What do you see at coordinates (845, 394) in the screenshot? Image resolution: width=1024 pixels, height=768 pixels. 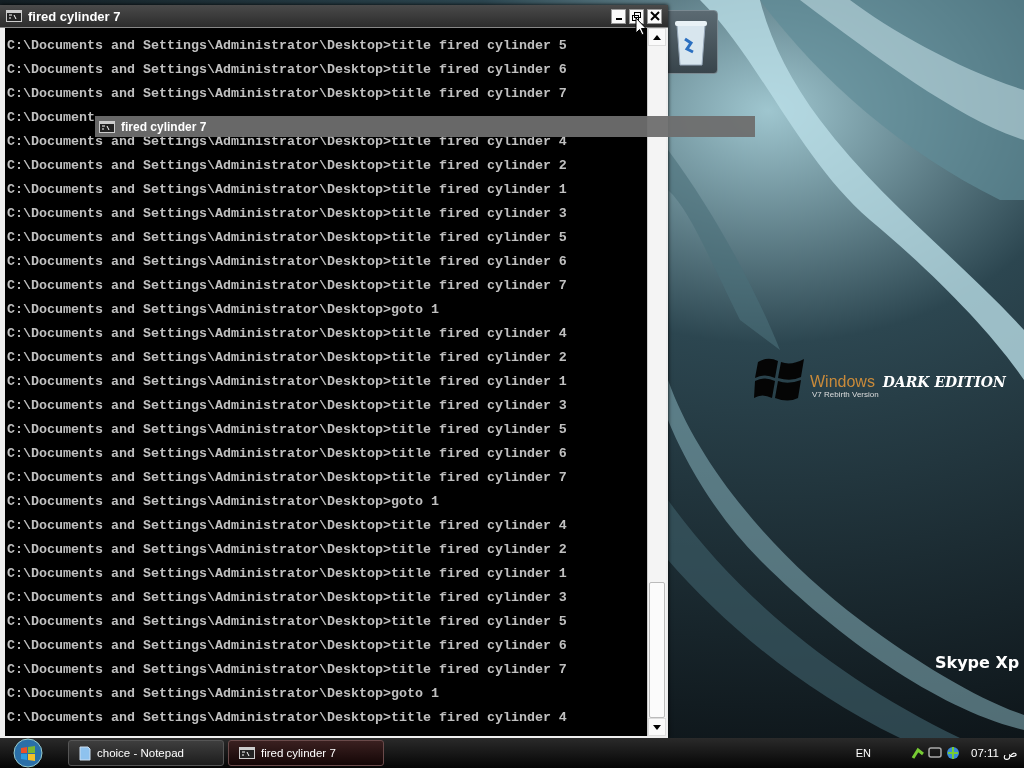 I see `logo-subtitle: V7 Rebirth Version` at bounding box center [845, 394].